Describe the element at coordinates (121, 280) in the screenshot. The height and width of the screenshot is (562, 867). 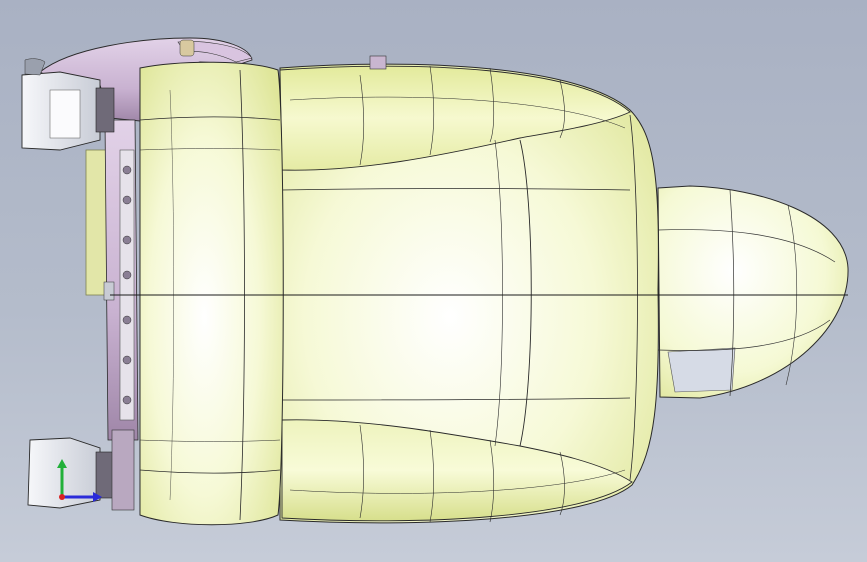
I see `seat-frame-rail` at that location.